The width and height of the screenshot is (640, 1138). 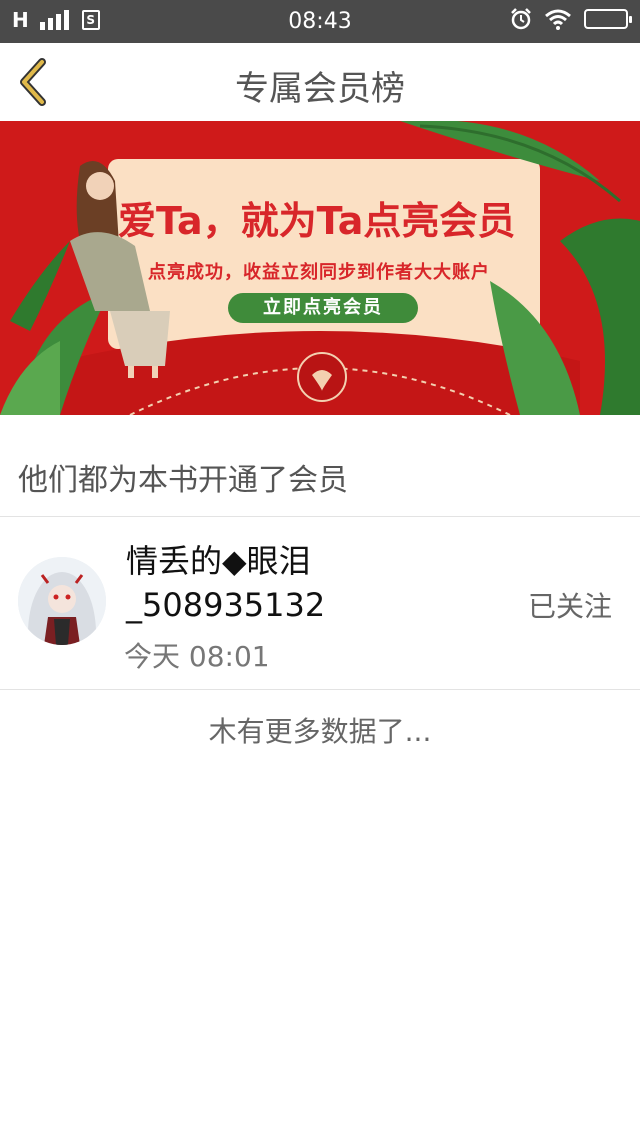 What do you see at coordinates (320, 89) in the screenshot?
I see `page-title: 专属会员榜` at bounding box center [320, 89].